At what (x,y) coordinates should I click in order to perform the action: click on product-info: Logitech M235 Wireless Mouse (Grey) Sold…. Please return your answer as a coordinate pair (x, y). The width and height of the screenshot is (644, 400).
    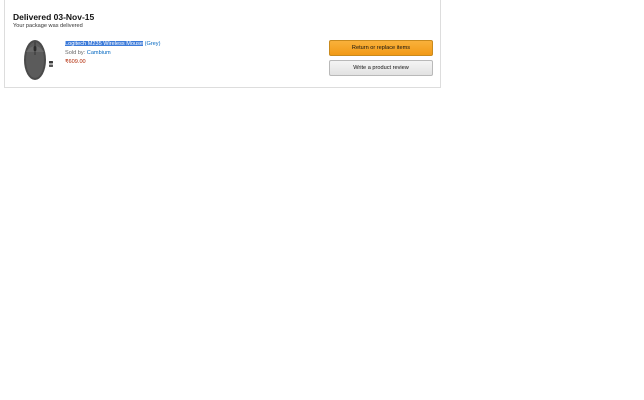
    Looking at the image, I should click on (112, 53).